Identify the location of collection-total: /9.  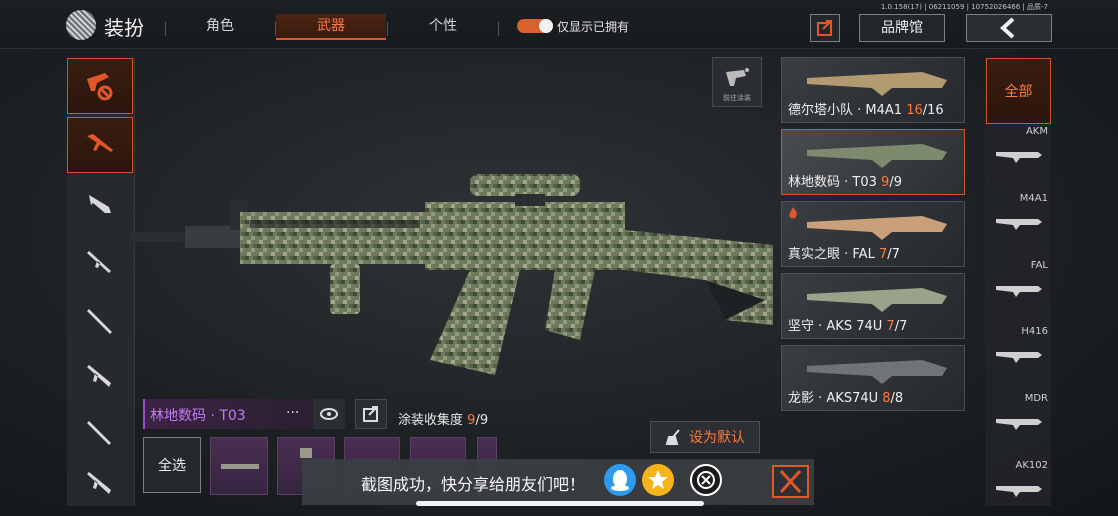
(482, 420).